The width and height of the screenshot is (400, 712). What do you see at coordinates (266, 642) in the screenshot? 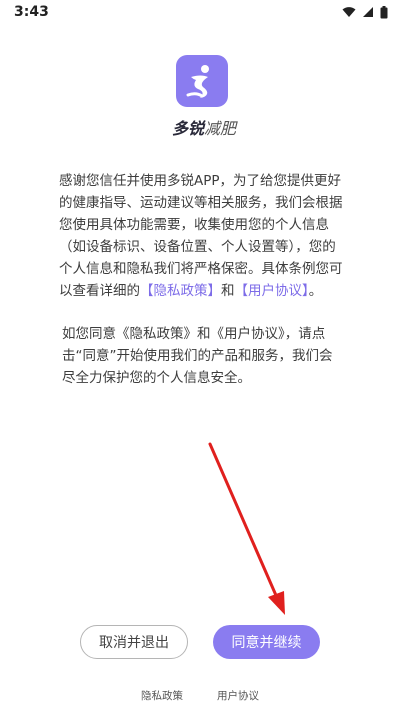
I see `agree-continue-button: 同意并继续` at bounding box center [266, 642].